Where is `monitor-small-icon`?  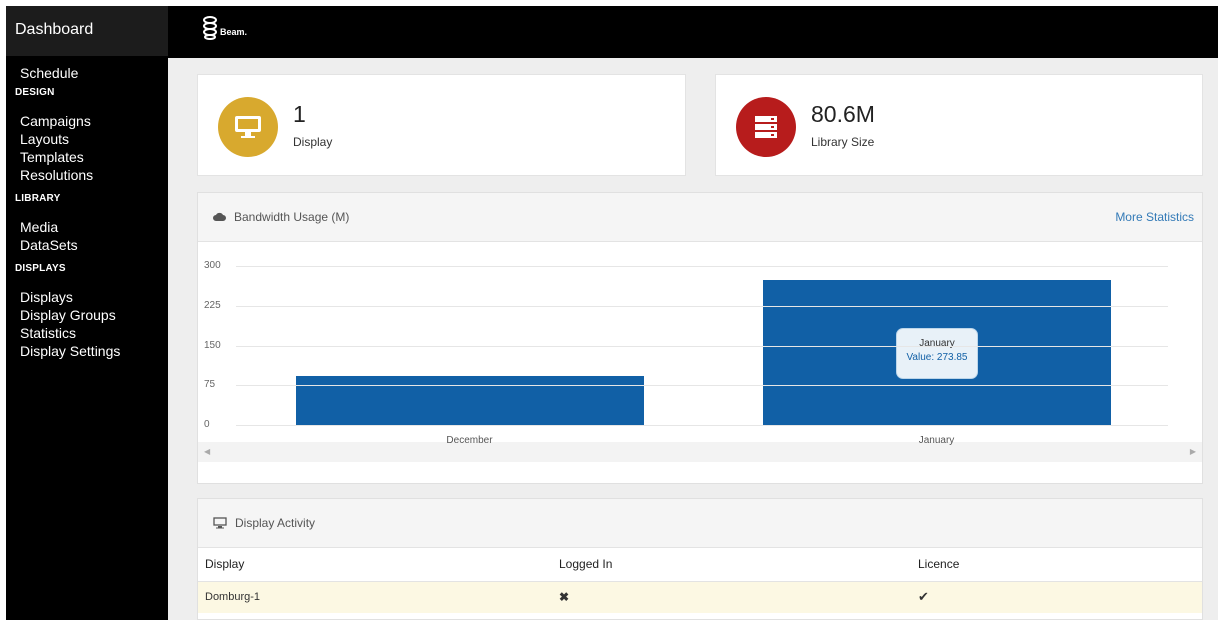
monitor-small-icon is located at coordinates (220, 523).